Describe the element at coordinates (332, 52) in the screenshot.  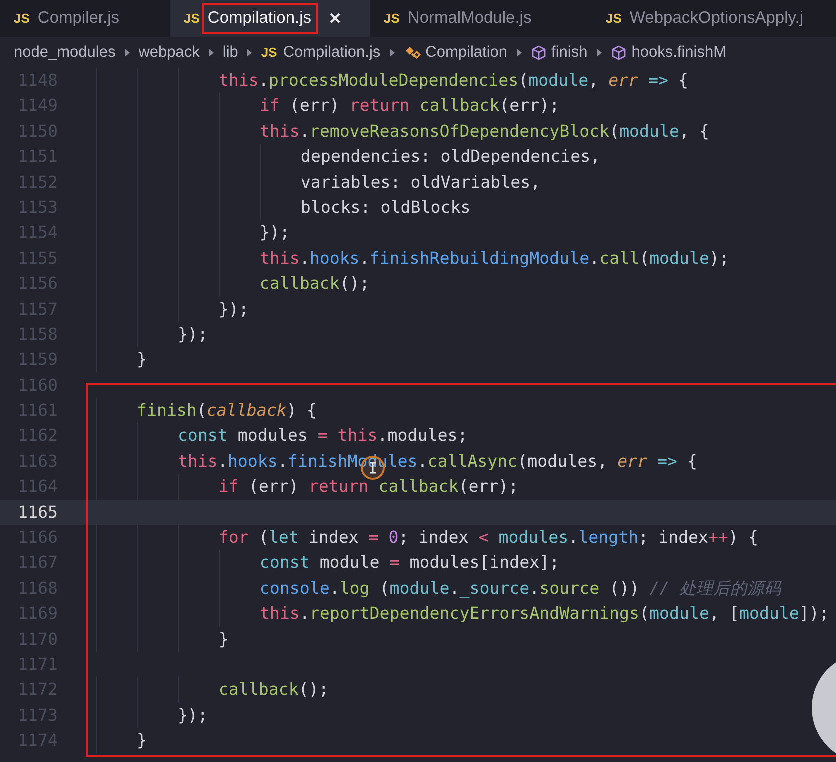
I see `breadcrumb-item: Compilation.js` at that location.